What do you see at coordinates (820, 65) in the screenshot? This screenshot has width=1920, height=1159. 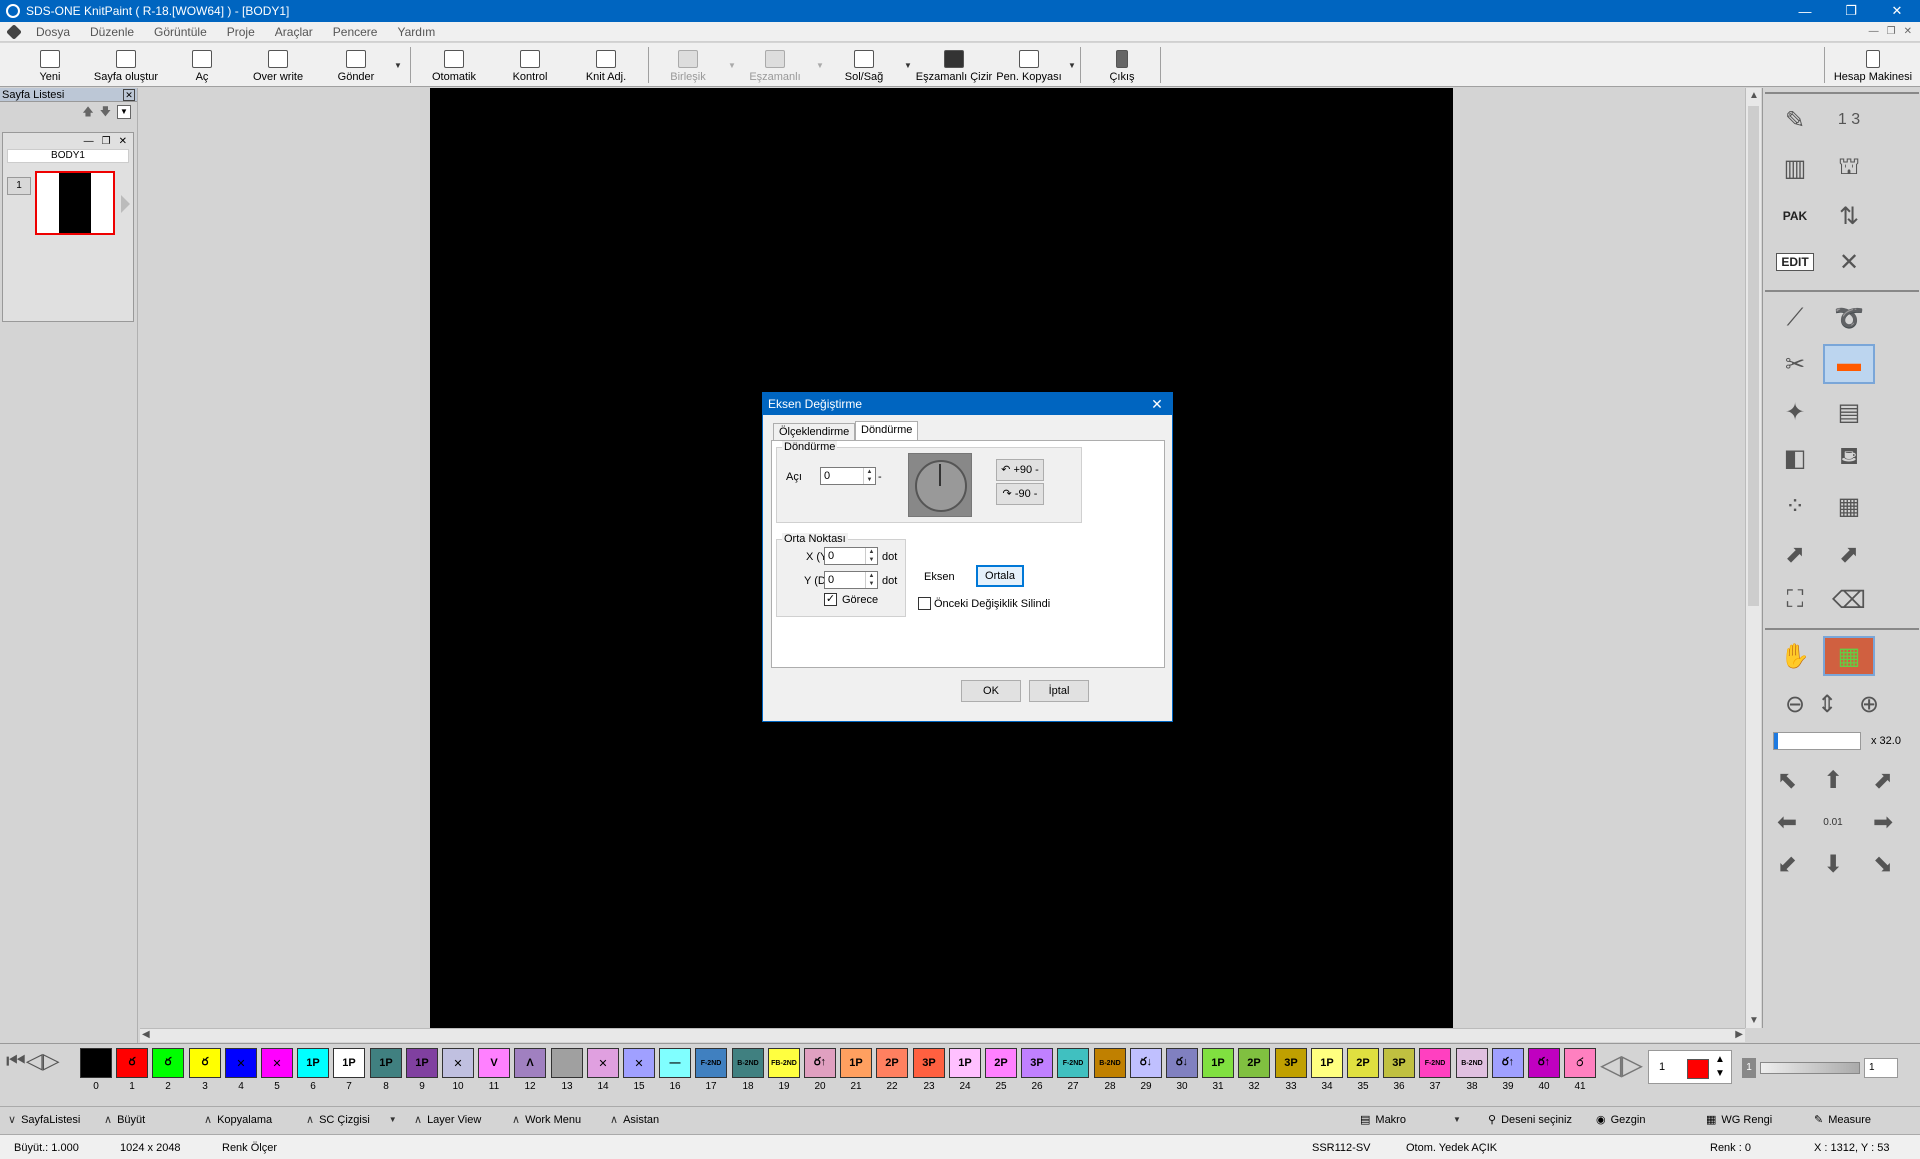 I see `simultaneous-dropdown-icon: ▼` at bounding box center [820, 65].